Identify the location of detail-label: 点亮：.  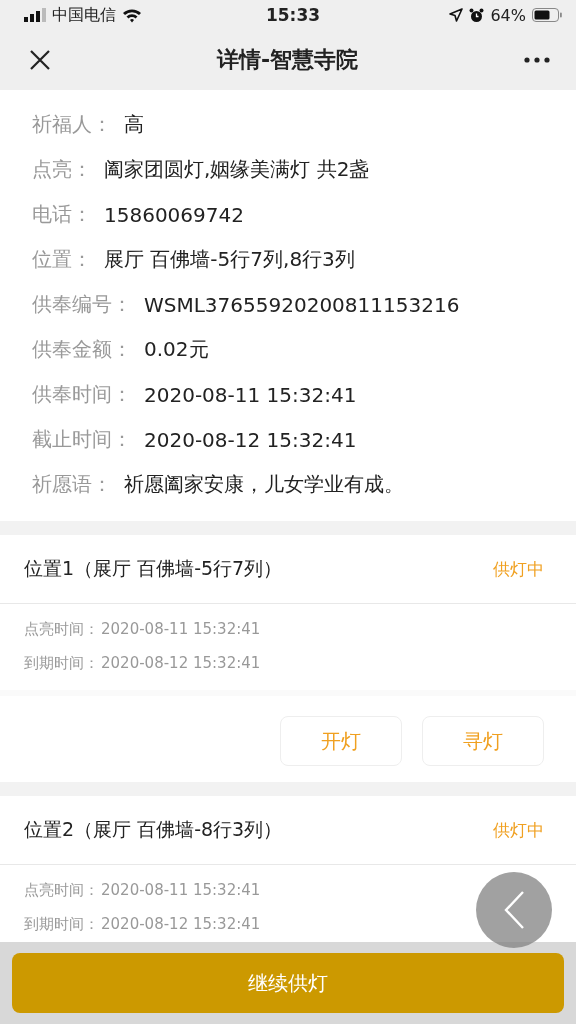
(62, 169).